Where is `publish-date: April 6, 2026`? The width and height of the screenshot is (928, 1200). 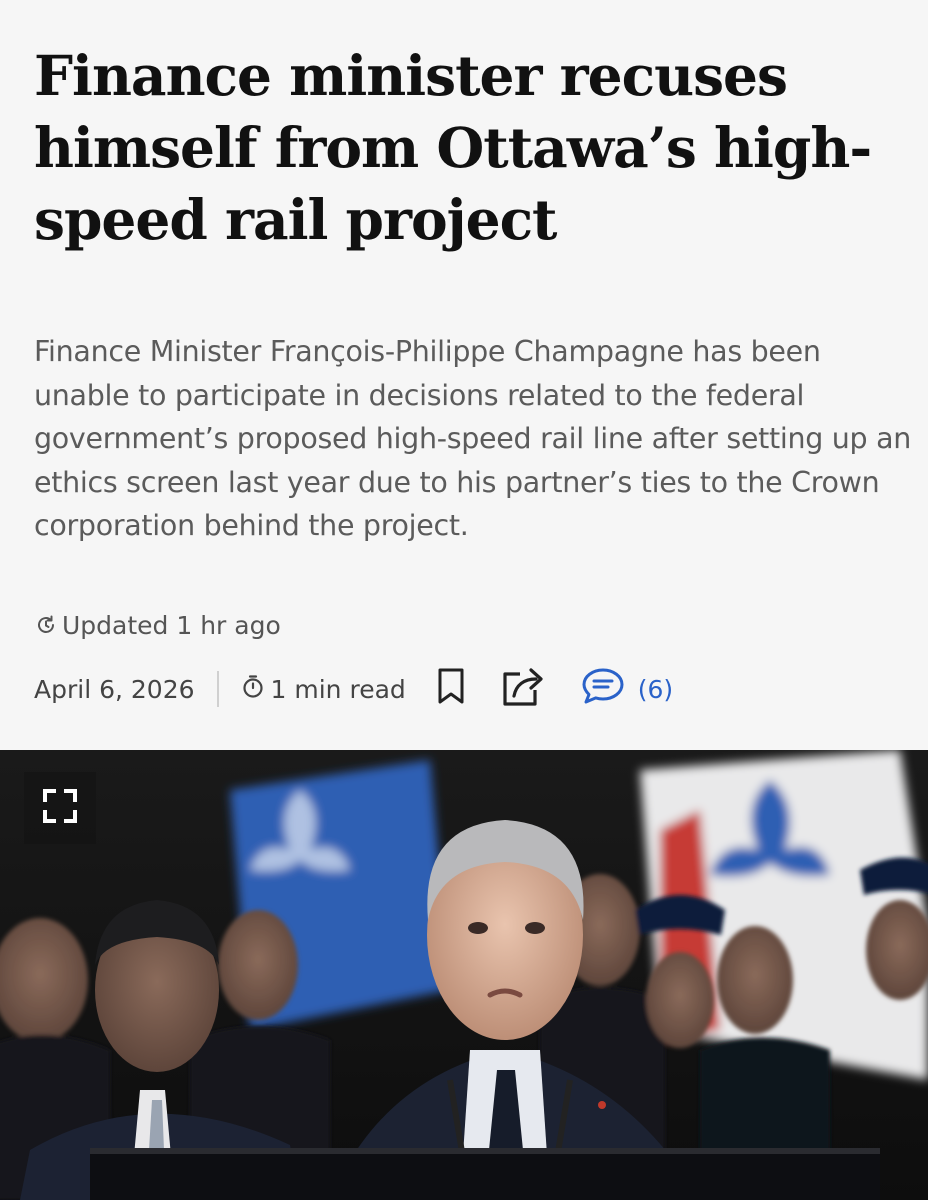
publish-date: April 6, 2026 is located at coordinates (114, 689).